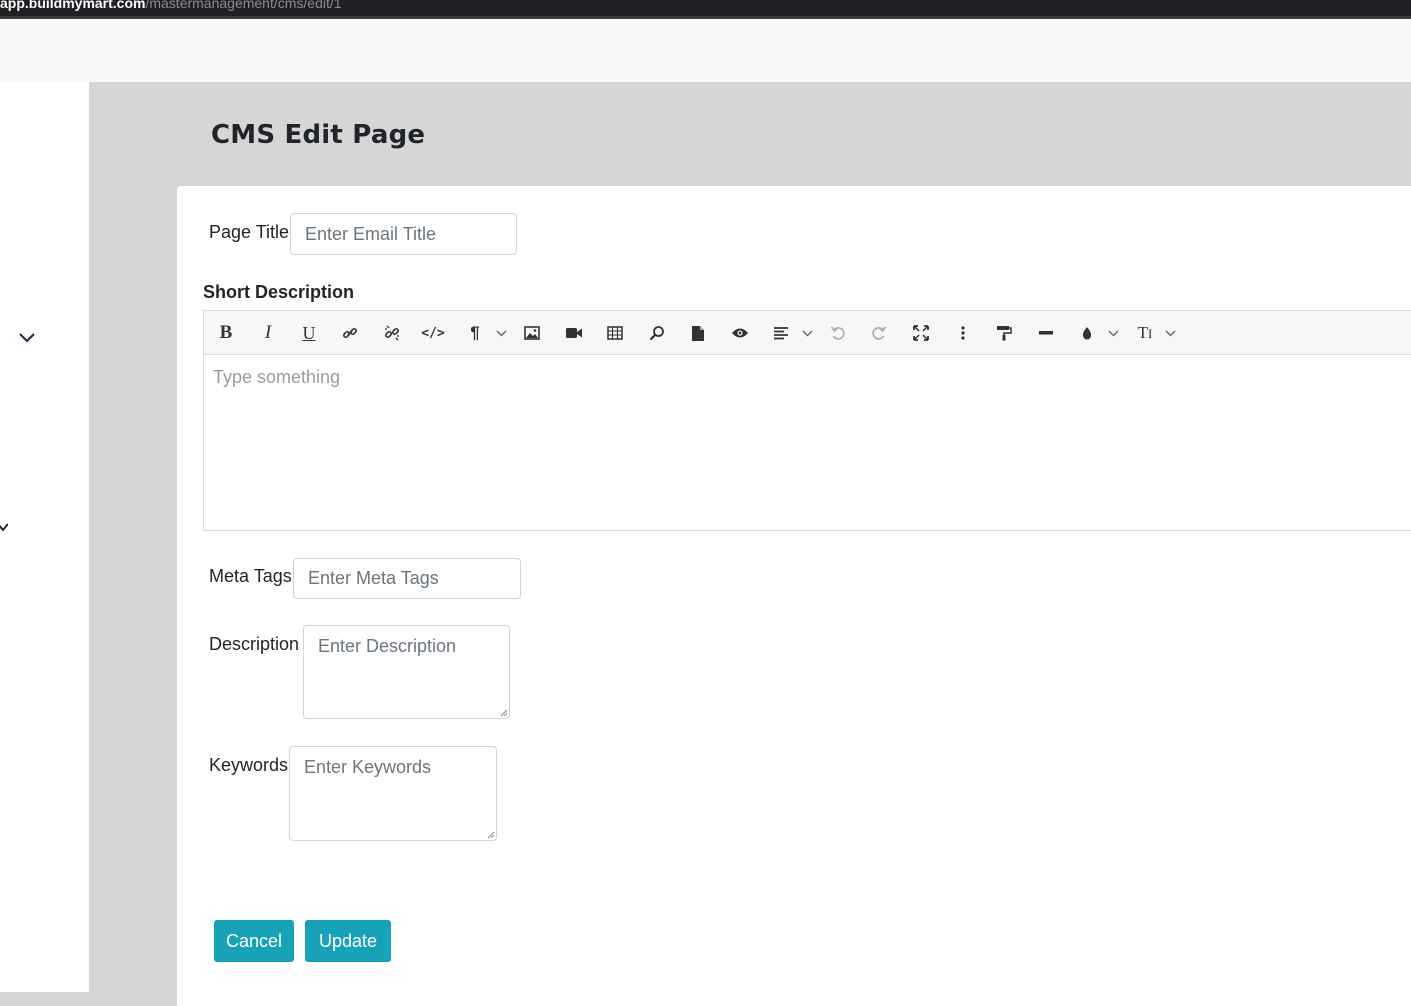  What do you see at coordinates (249, 765) in the screenshot?
I see `keywords-label: Keywords` at bounding box center [249, 765].